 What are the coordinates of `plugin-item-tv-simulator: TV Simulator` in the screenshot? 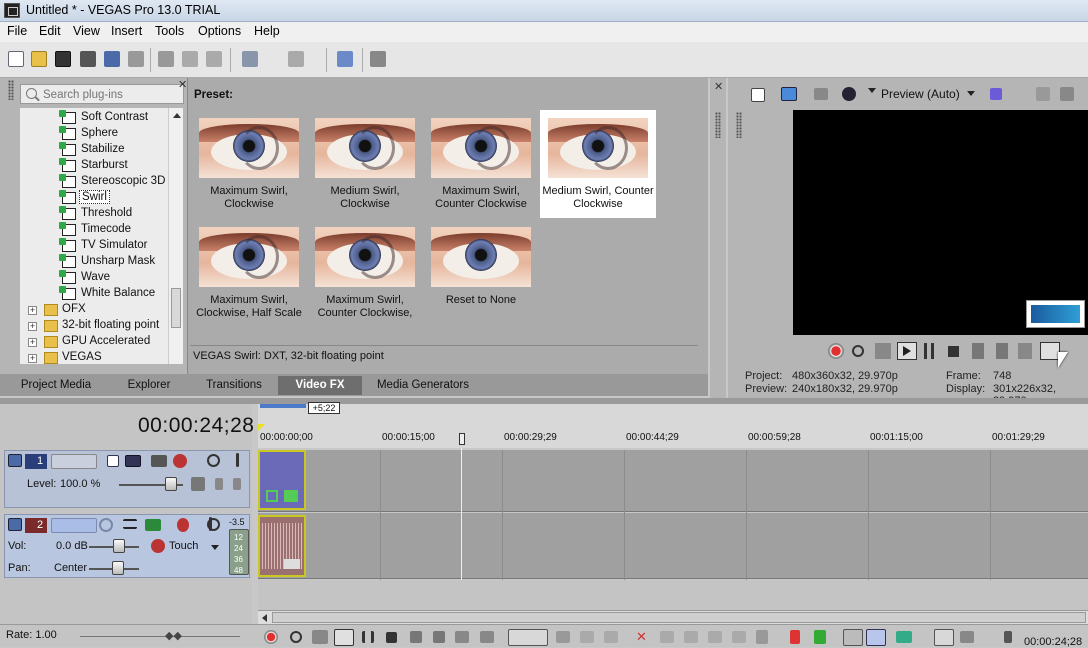 It's located at (94, 246).